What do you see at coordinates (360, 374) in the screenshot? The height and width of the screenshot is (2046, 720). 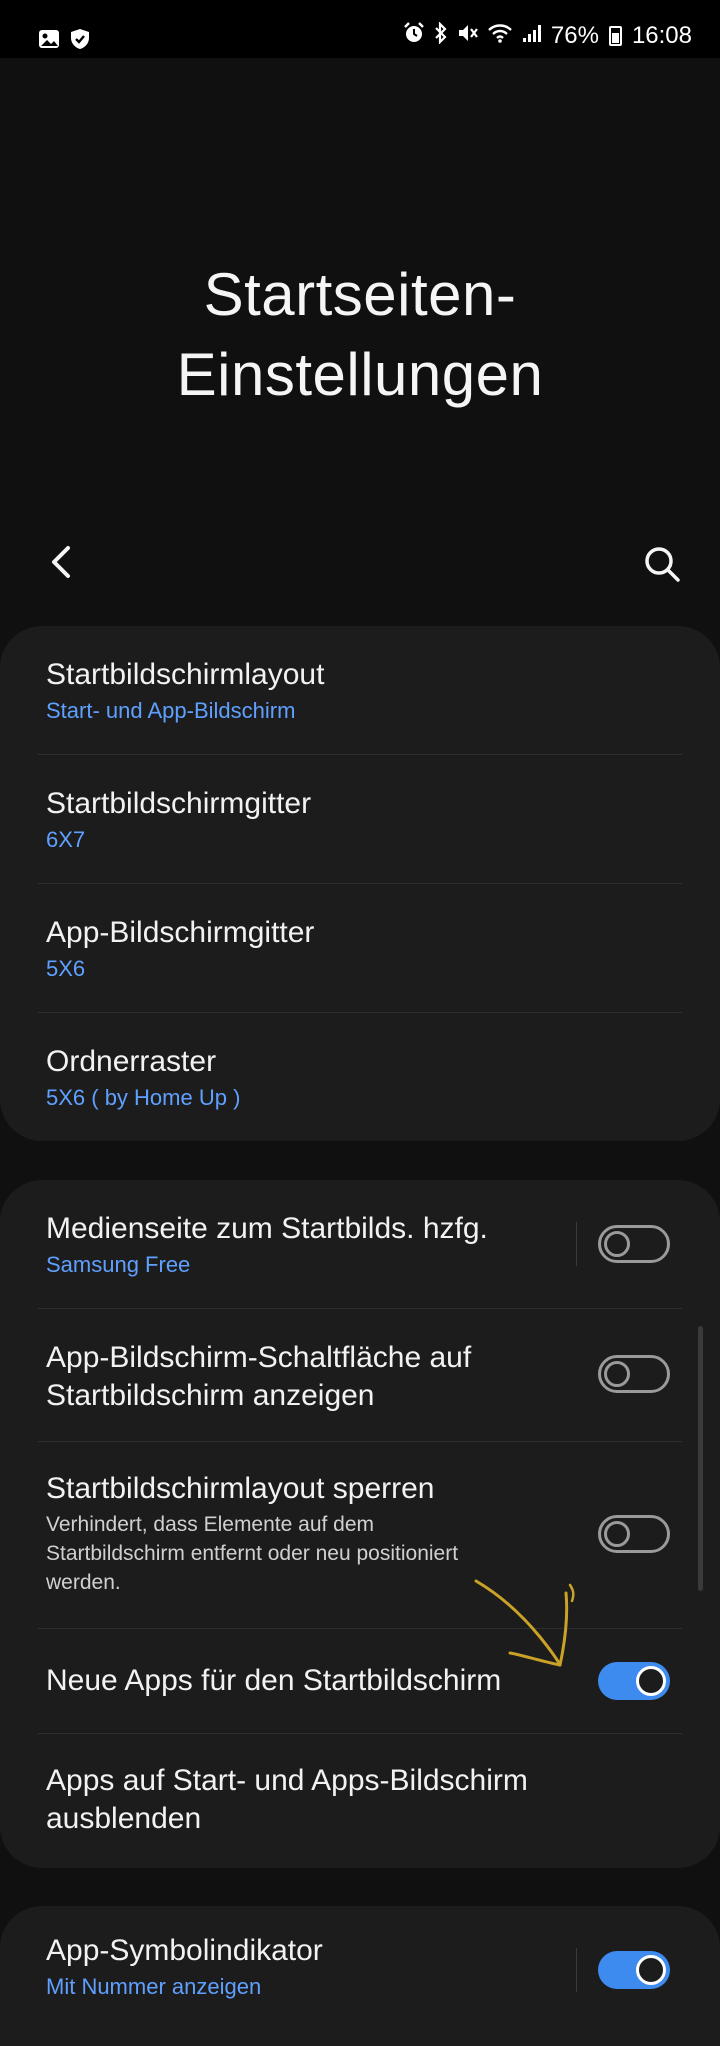 I see `page-title-line2: Einstellungen` at bounding box center [360, 374].